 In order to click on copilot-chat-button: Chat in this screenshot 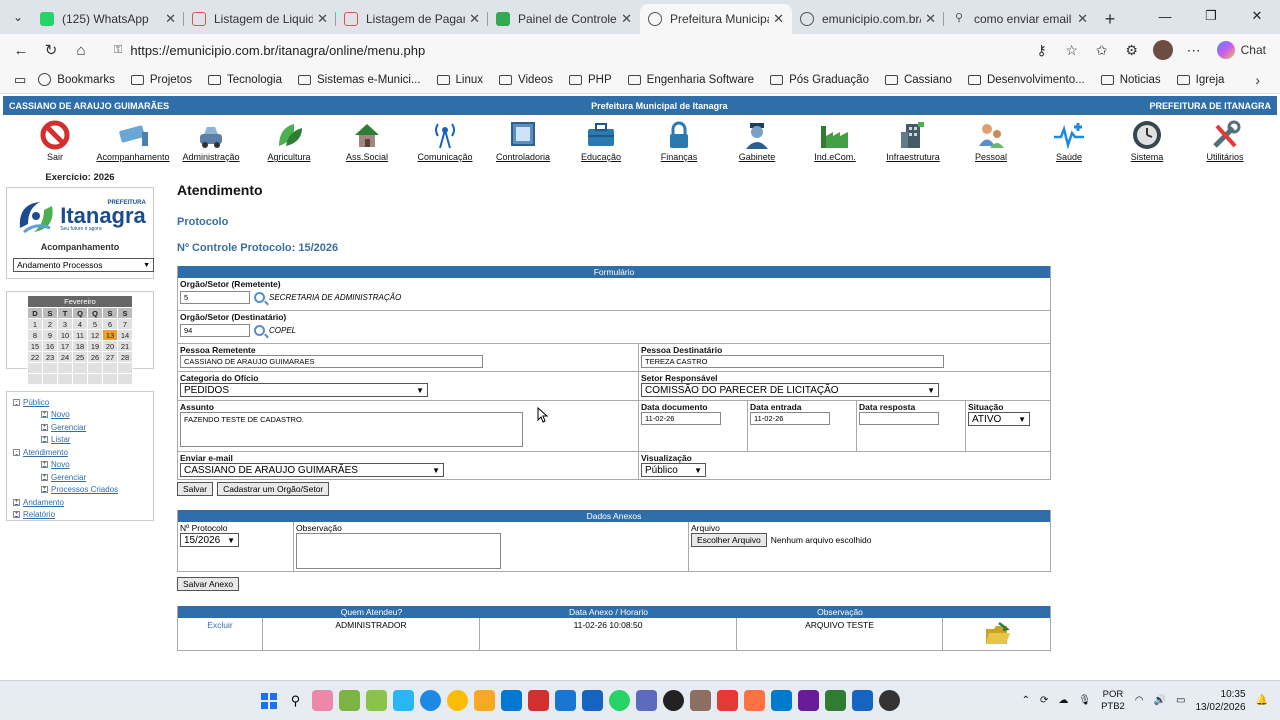, I will do `click(1241, 50)`.